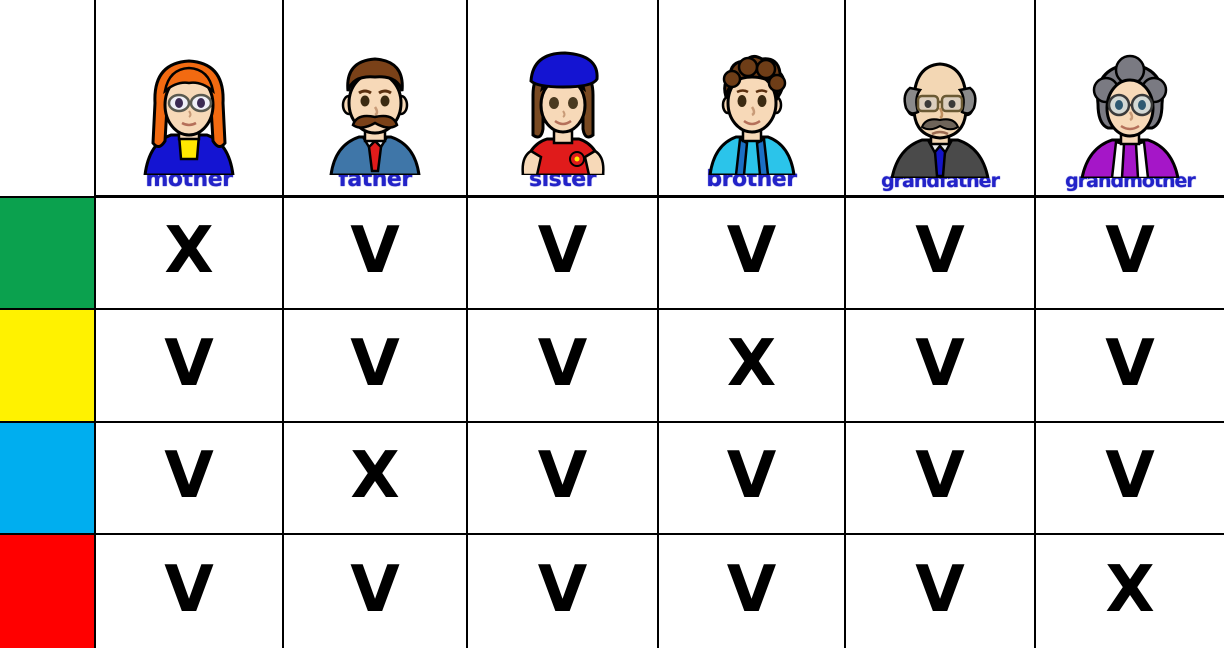 This screenshot has width=1224, height=648. I want to click on column-header-father: father, so click(376, 99).